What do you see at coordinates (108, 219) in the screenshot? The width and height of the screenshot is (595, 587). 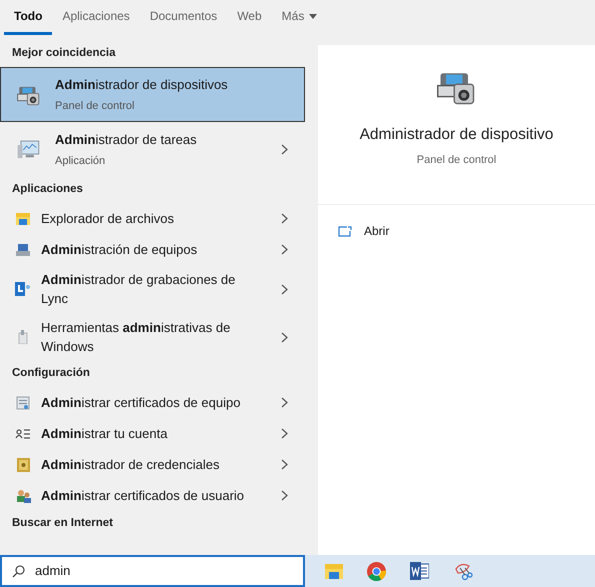 I see `result-title: Explorador de archivos` at bounding box center [108, 219].